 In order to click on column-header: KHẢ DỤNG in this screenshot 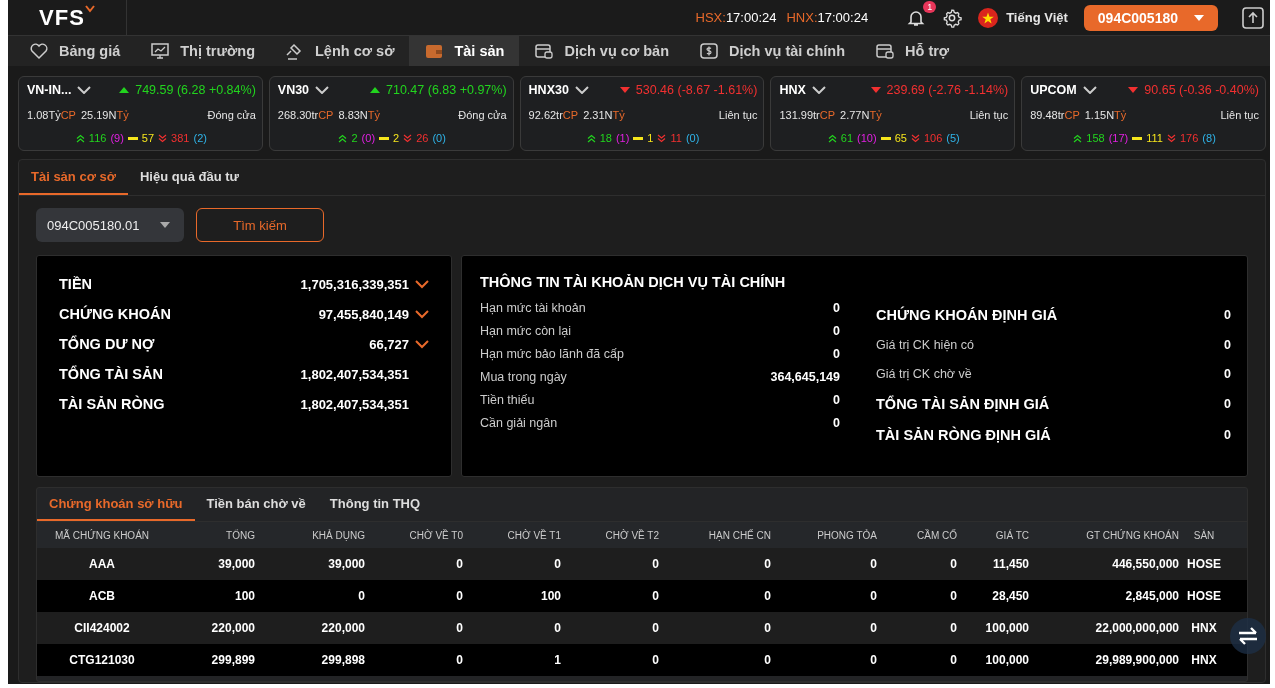, I will do `click(338, 535)`.